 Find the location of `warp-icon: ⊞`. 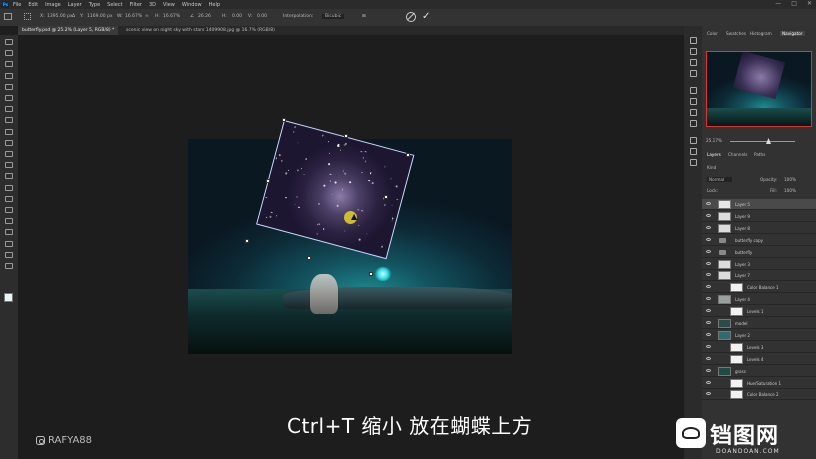

warp-icon: ⊞ is located at coordinates (364, 16).